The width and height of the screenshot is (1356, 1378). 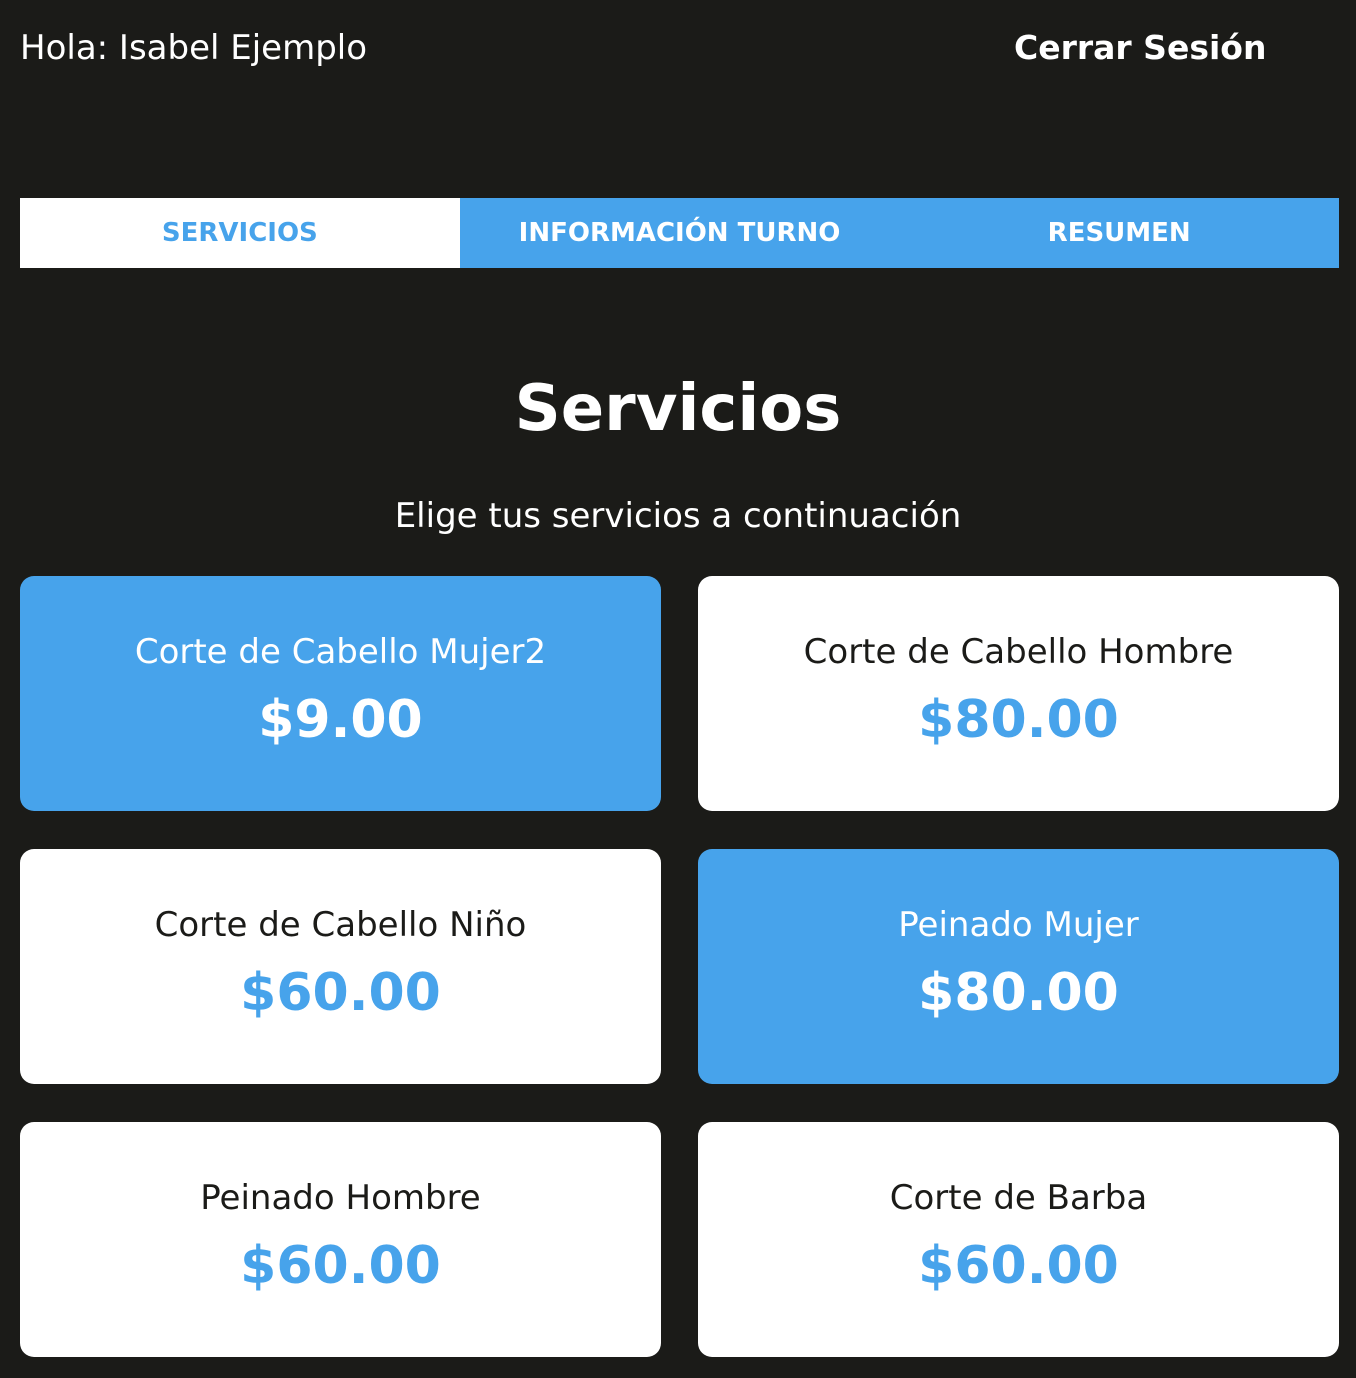 What do you see at coordinates (340, 924) in the screenshot?
I see `service-name: Corte de Cabello Niño` at bounding box center [340, 924].